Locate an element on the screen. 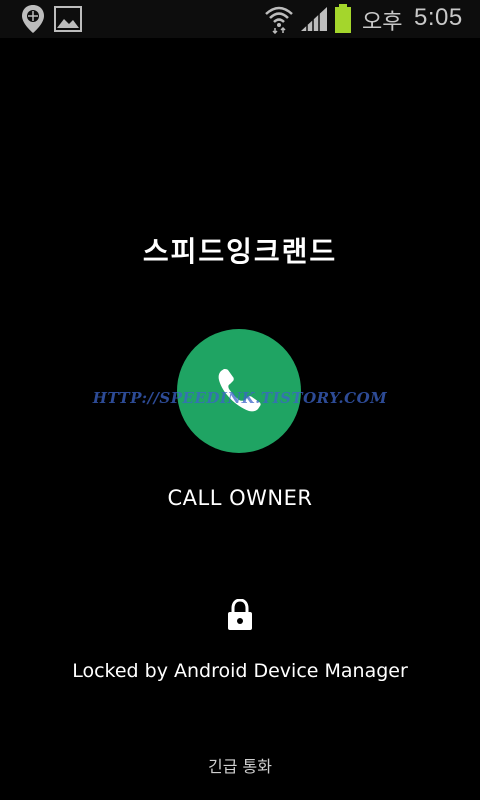 The image size is (480, 800). watermark: HTTP://SPEEDINK.TISTORY.COM is located at coordinates (240, 398).